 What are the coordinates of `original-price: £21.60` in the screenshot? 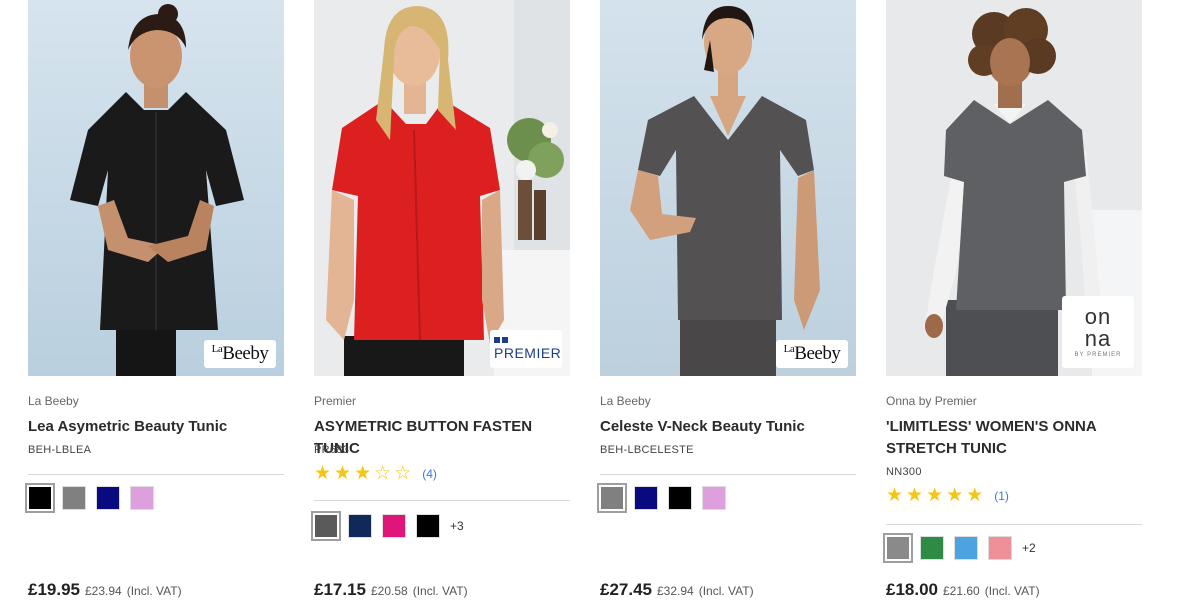 It's located at (961, 591).